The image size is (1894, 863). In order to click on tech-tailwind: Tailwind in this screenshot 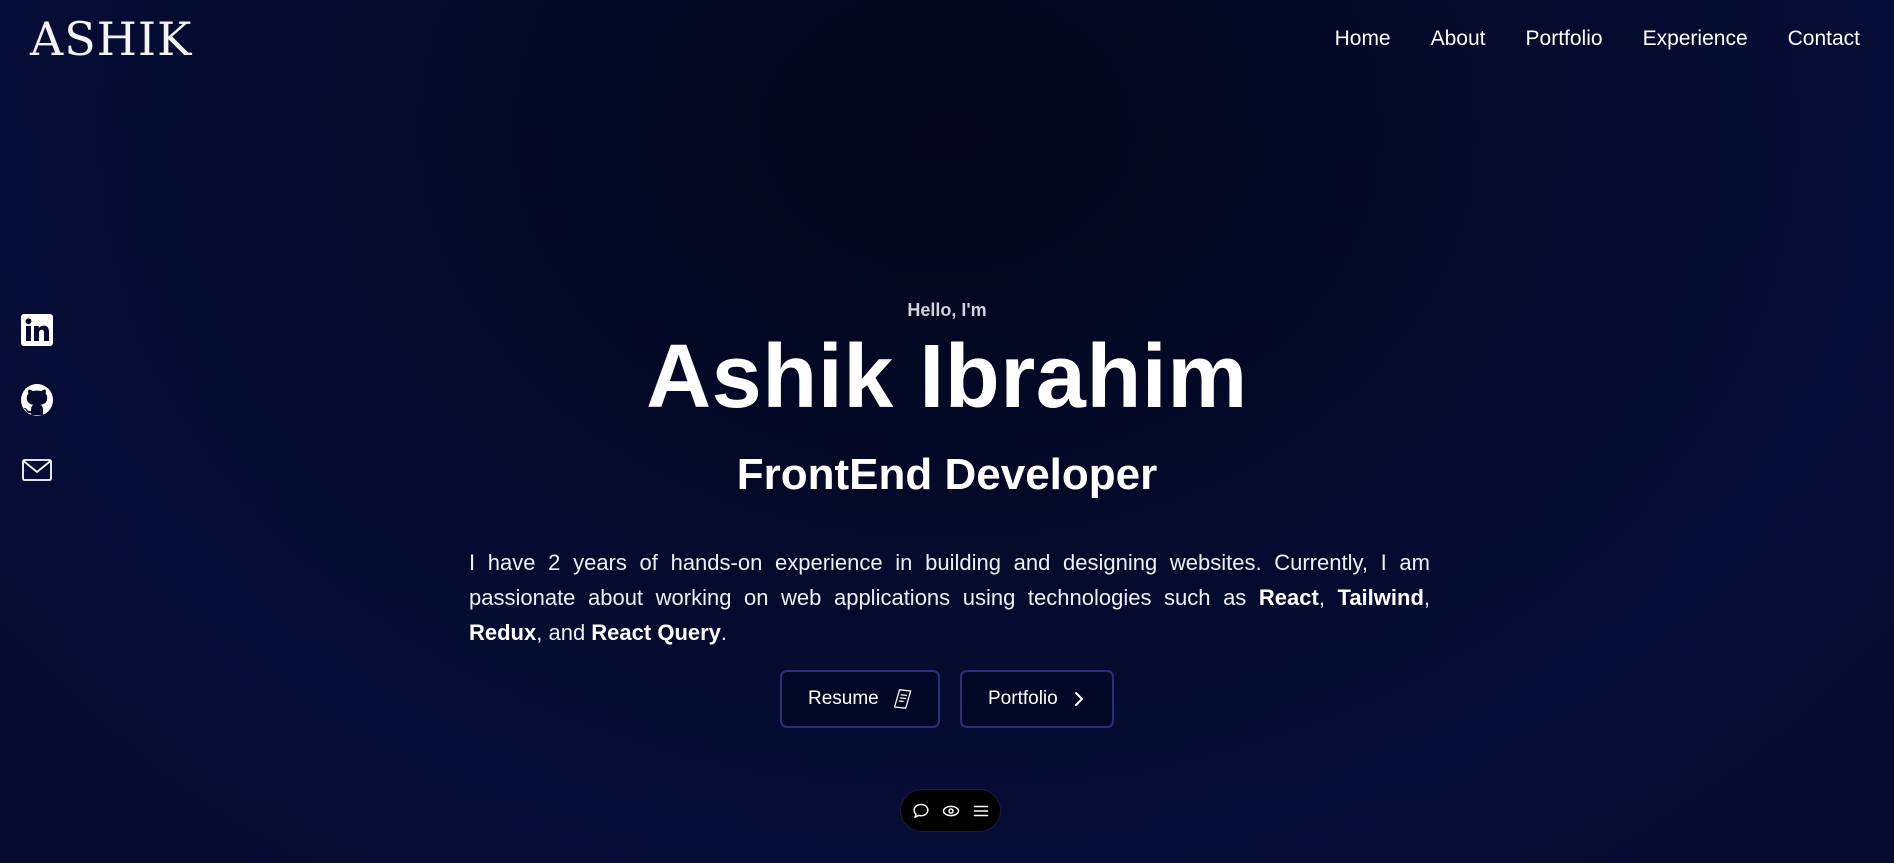, I will do `click(1380, 597)`.